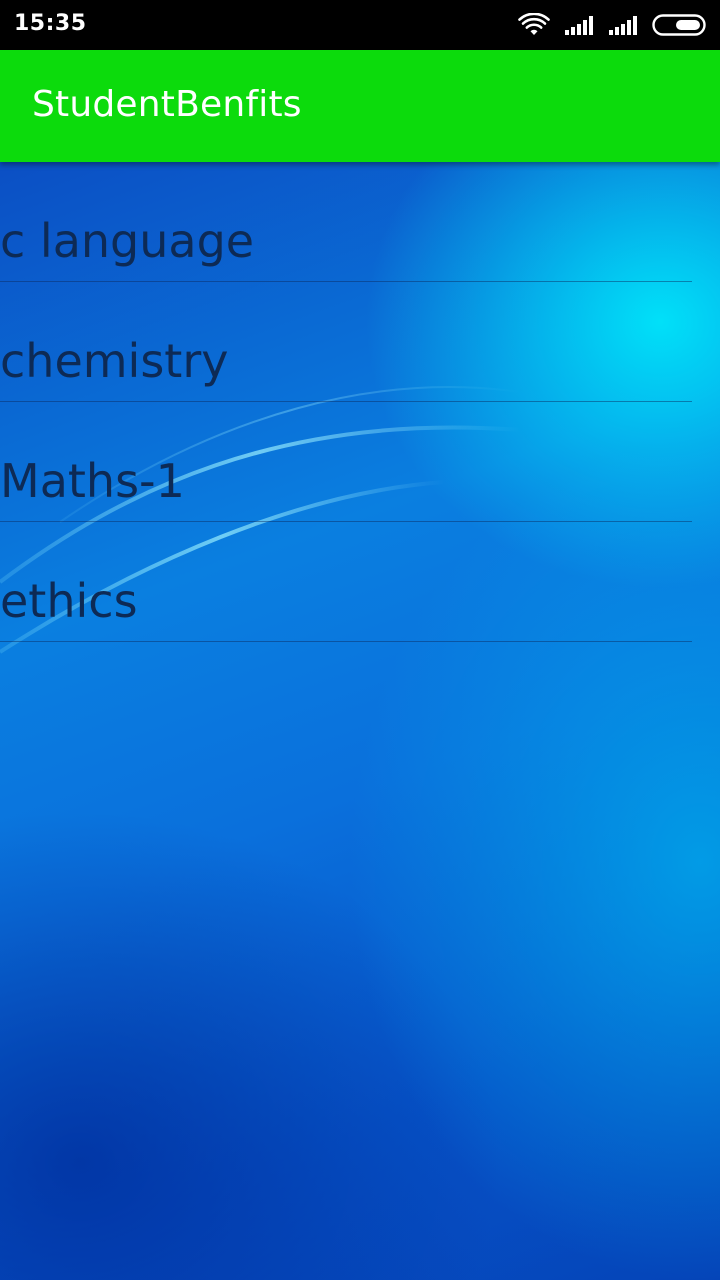 Image resolution: width=720 pixels, height=1280 pixels. What do you see at coordinates (127, 241) in the screenshot?
I see `list-item-label: c language` at bounding box center [127, 241].